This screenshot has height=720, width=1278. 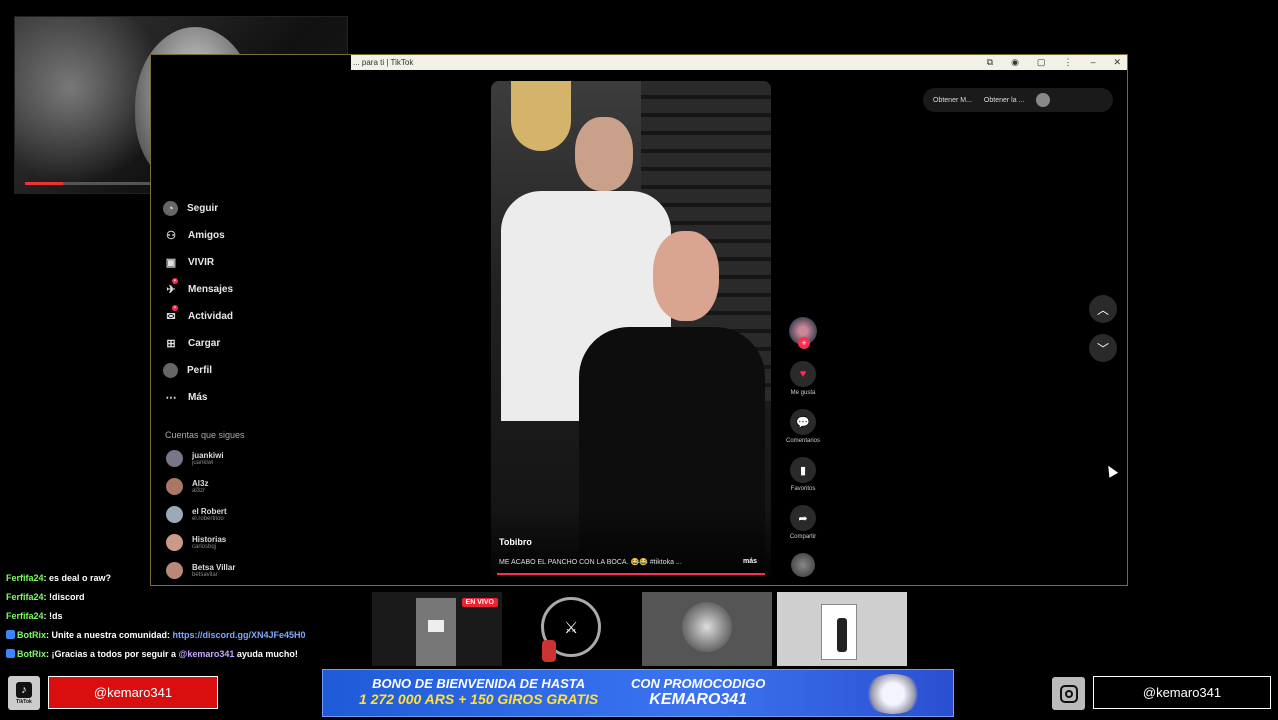 I want to click on sidebar-item-profile: Perfil, so click(x=187, y=370).